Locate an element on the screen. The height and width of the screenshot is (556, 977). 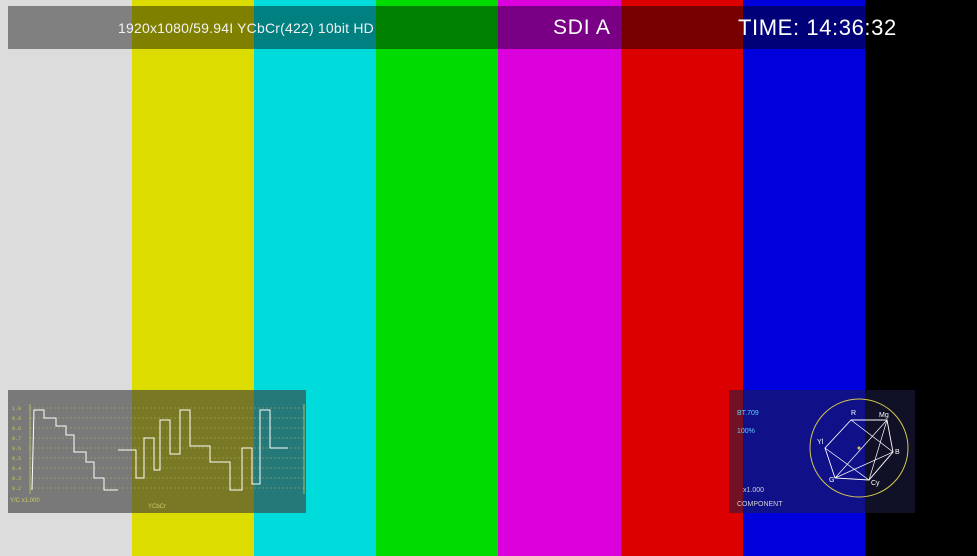
waveform-sub-label: YCbCr is located at coordinates (157, 507).